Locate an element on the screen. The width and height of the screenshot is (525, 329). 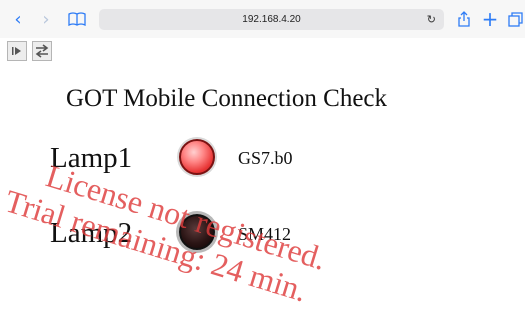
switch-button is located at coordinates (42, 51).